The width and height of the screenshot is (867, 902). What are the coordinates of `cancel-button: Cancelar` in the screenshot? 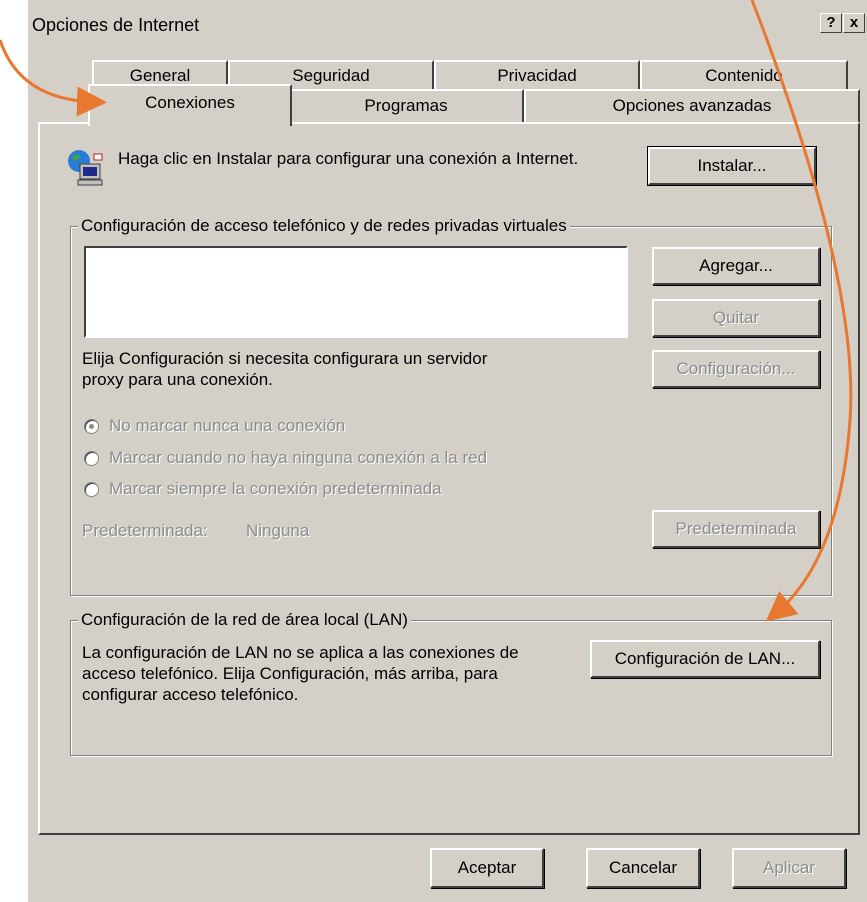 It's located at (643, 868).